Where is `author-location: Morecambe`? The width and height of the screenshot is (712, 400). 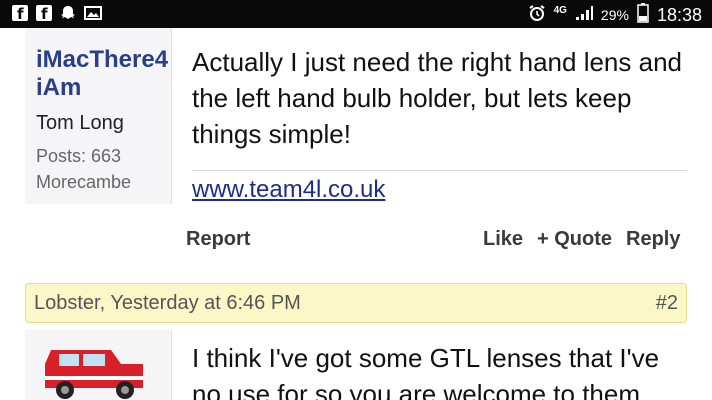 author-location: Morecambe is located at coordinates (84, 182).